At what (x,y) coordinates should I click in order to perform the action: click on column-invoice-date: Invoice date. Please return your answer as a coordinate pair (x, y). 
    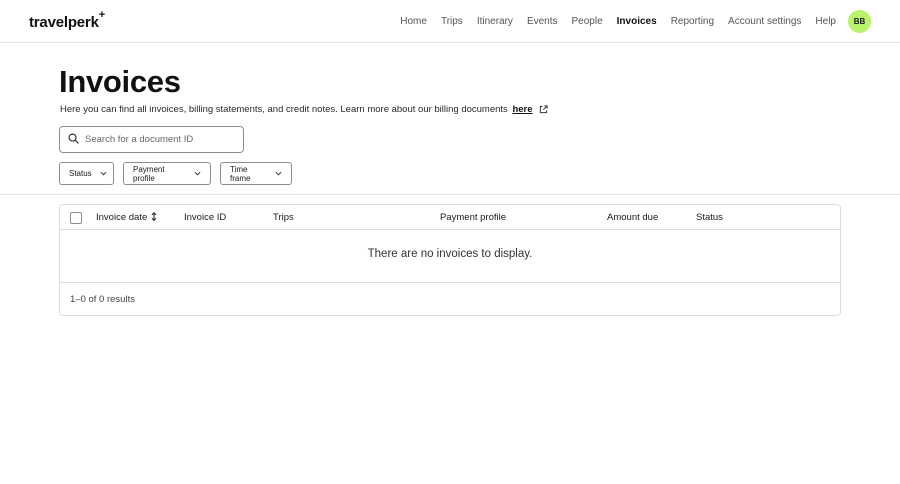
    Looking at the image, I should click on (126, 218).